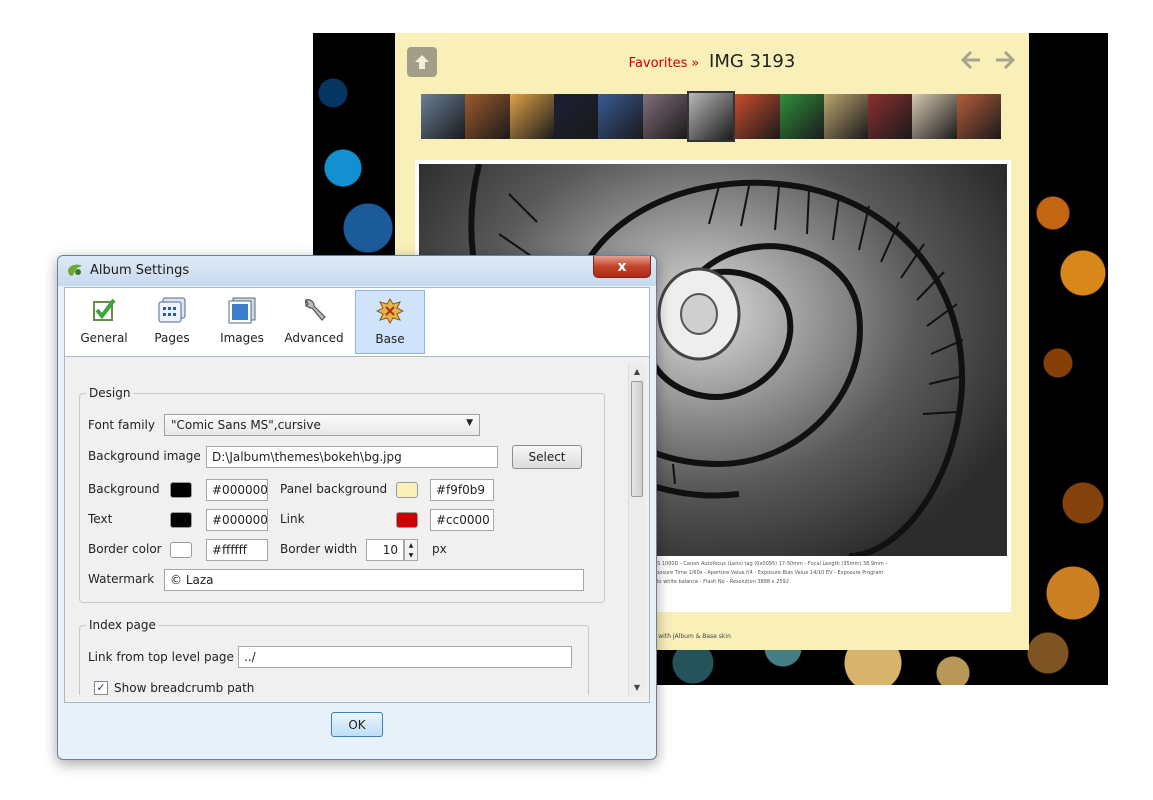 The width and height of the screenshot is (1153, 800). I want to click on watermark-field: © Laza, so click(374, 580).